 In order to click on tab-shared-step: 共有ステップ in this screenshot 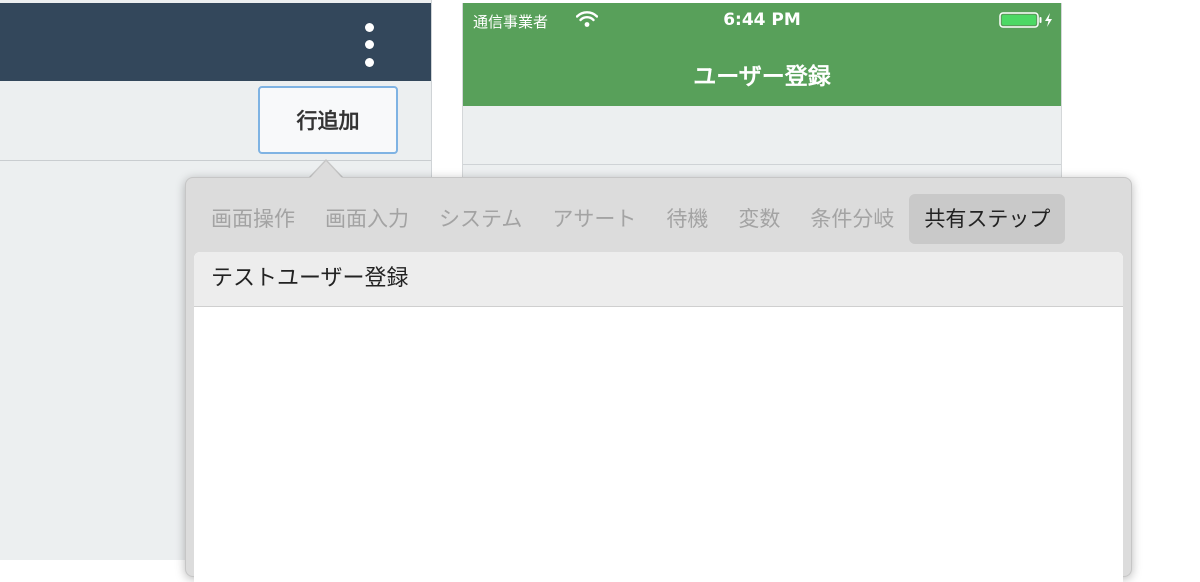, I will do `click(987, 219)`.